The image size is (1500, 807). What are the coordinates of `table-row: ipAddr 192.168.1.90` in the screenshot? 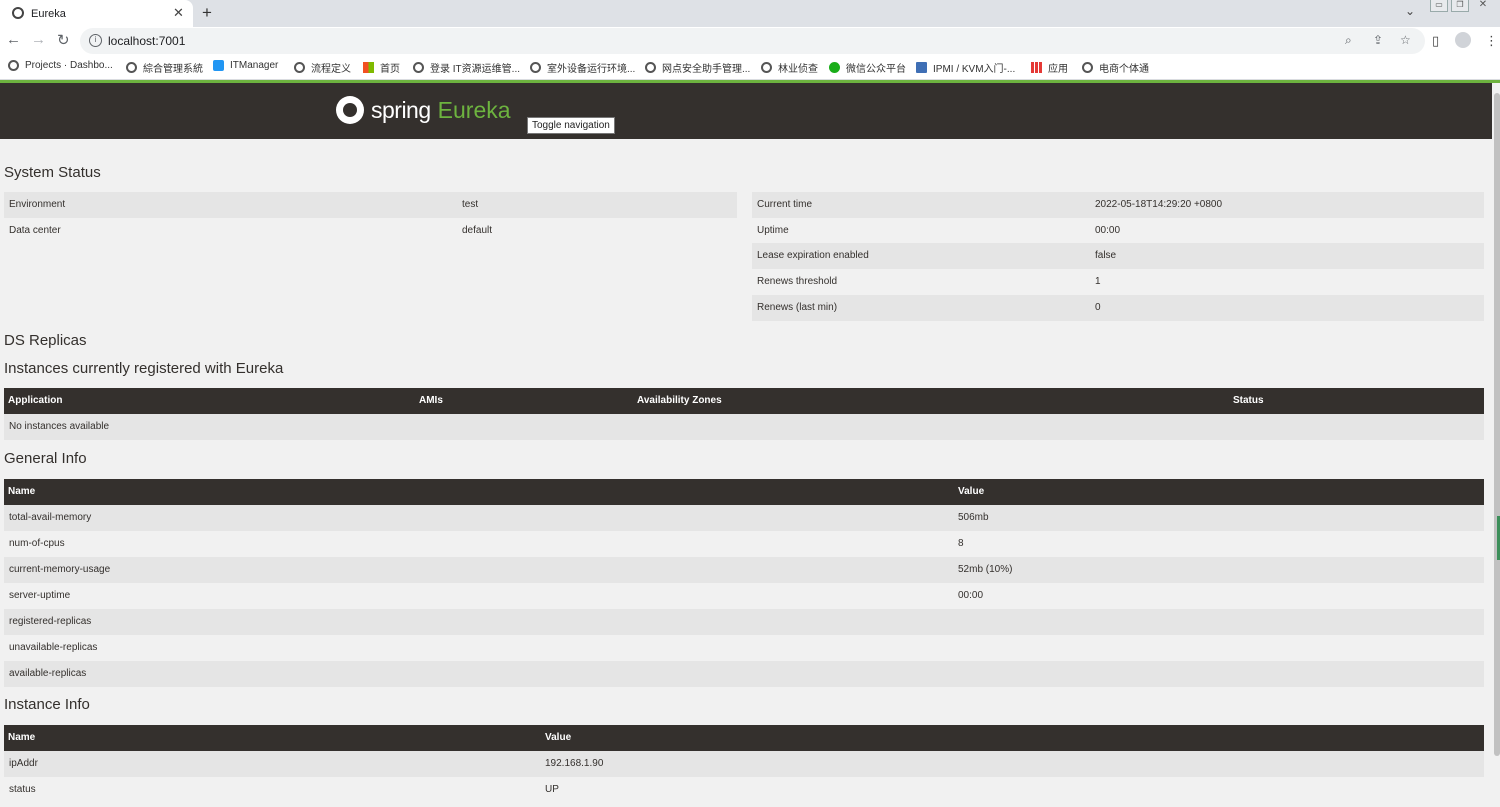 It's located at (744, 764).